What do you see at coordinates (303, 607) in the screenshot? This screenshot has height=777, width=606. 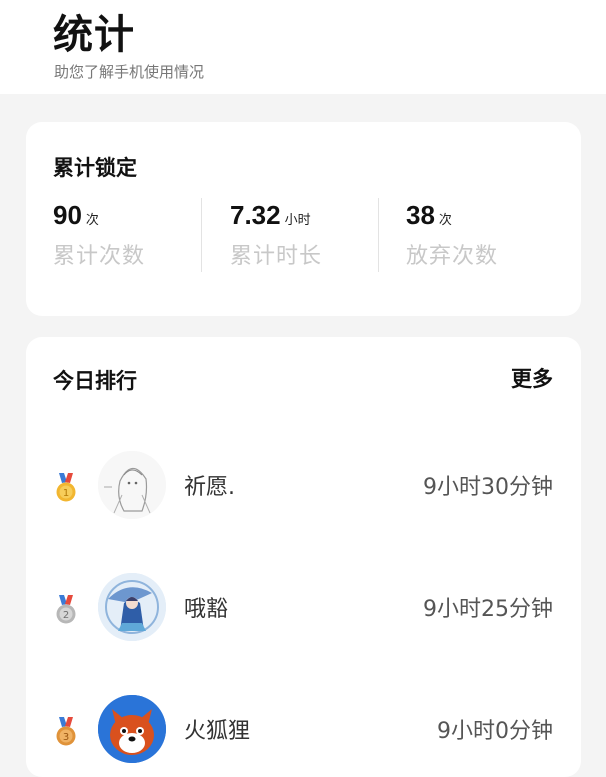 I see `ranking-row: 2 哦豁 9小时25分钟` at bounding box center [303, 607].